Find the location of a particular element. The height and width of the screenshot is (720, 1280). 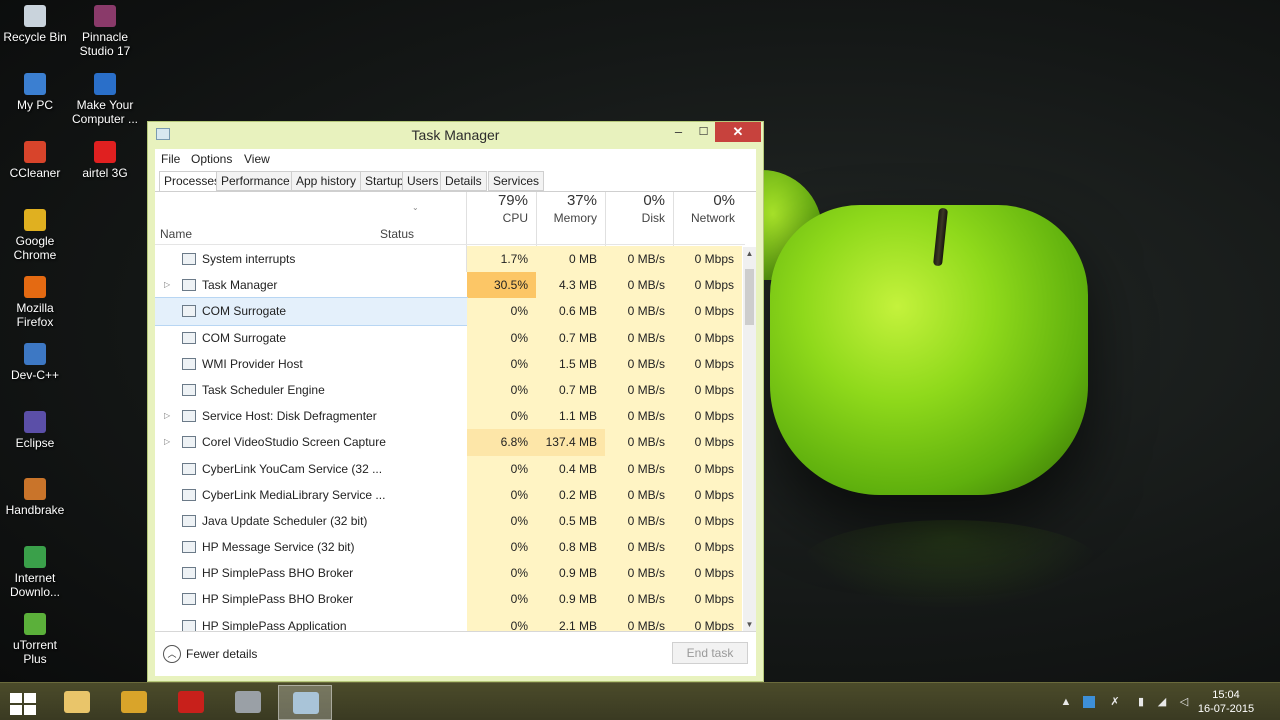

column-status: Status is located at coordinates (397, 234).